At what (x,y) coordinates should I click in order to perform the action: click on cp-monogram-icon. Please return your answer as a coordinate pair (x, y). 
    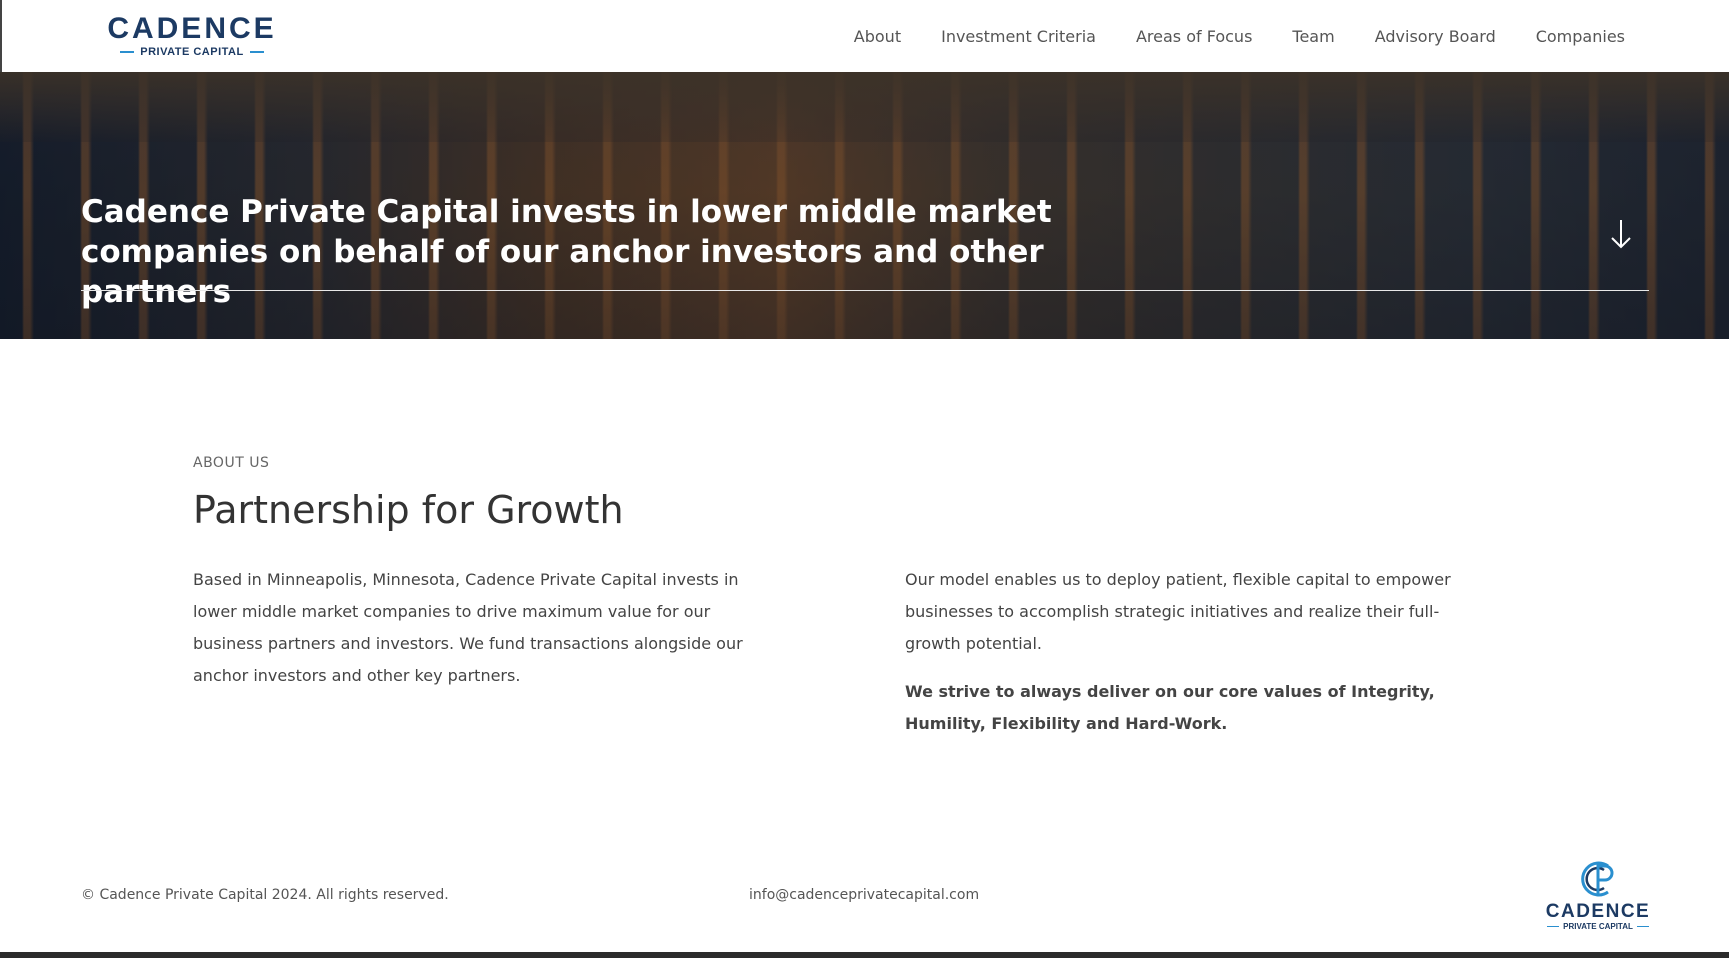
    Looking at the image, I should click on (1598, 879).